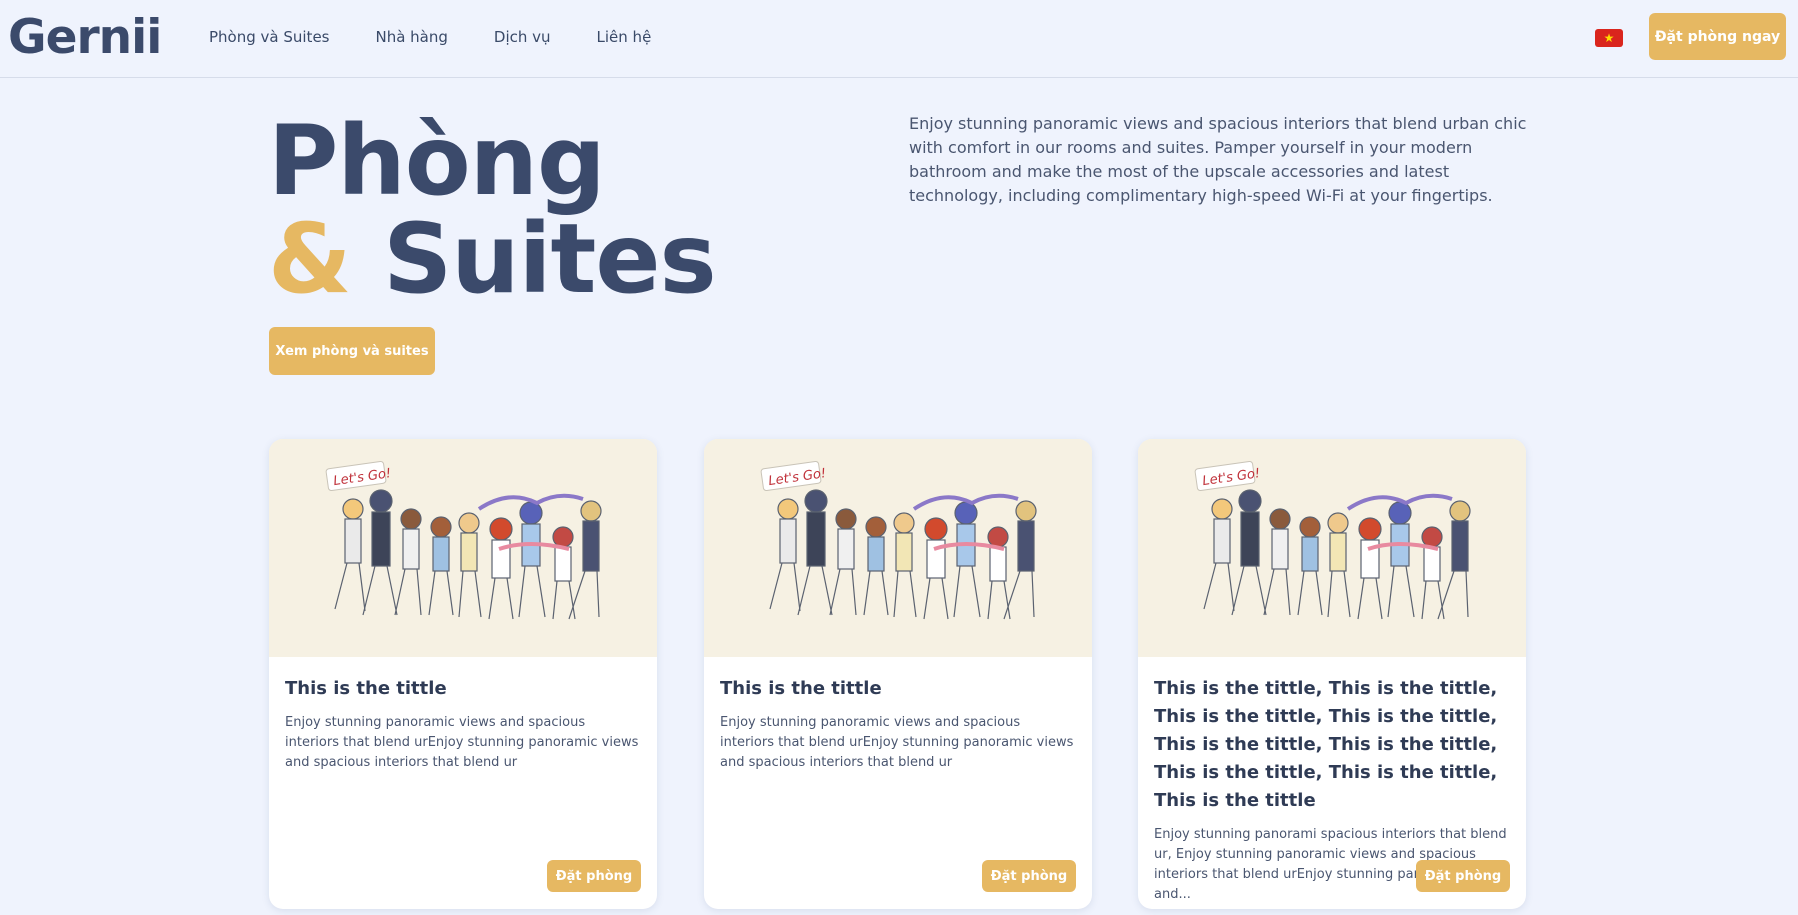  Describe the element at coordinates (453, 37) in the screenshot. I see `main-nav: Phòng và Suites Nhà hàng Dịch vụ Liên hệ` at that location.